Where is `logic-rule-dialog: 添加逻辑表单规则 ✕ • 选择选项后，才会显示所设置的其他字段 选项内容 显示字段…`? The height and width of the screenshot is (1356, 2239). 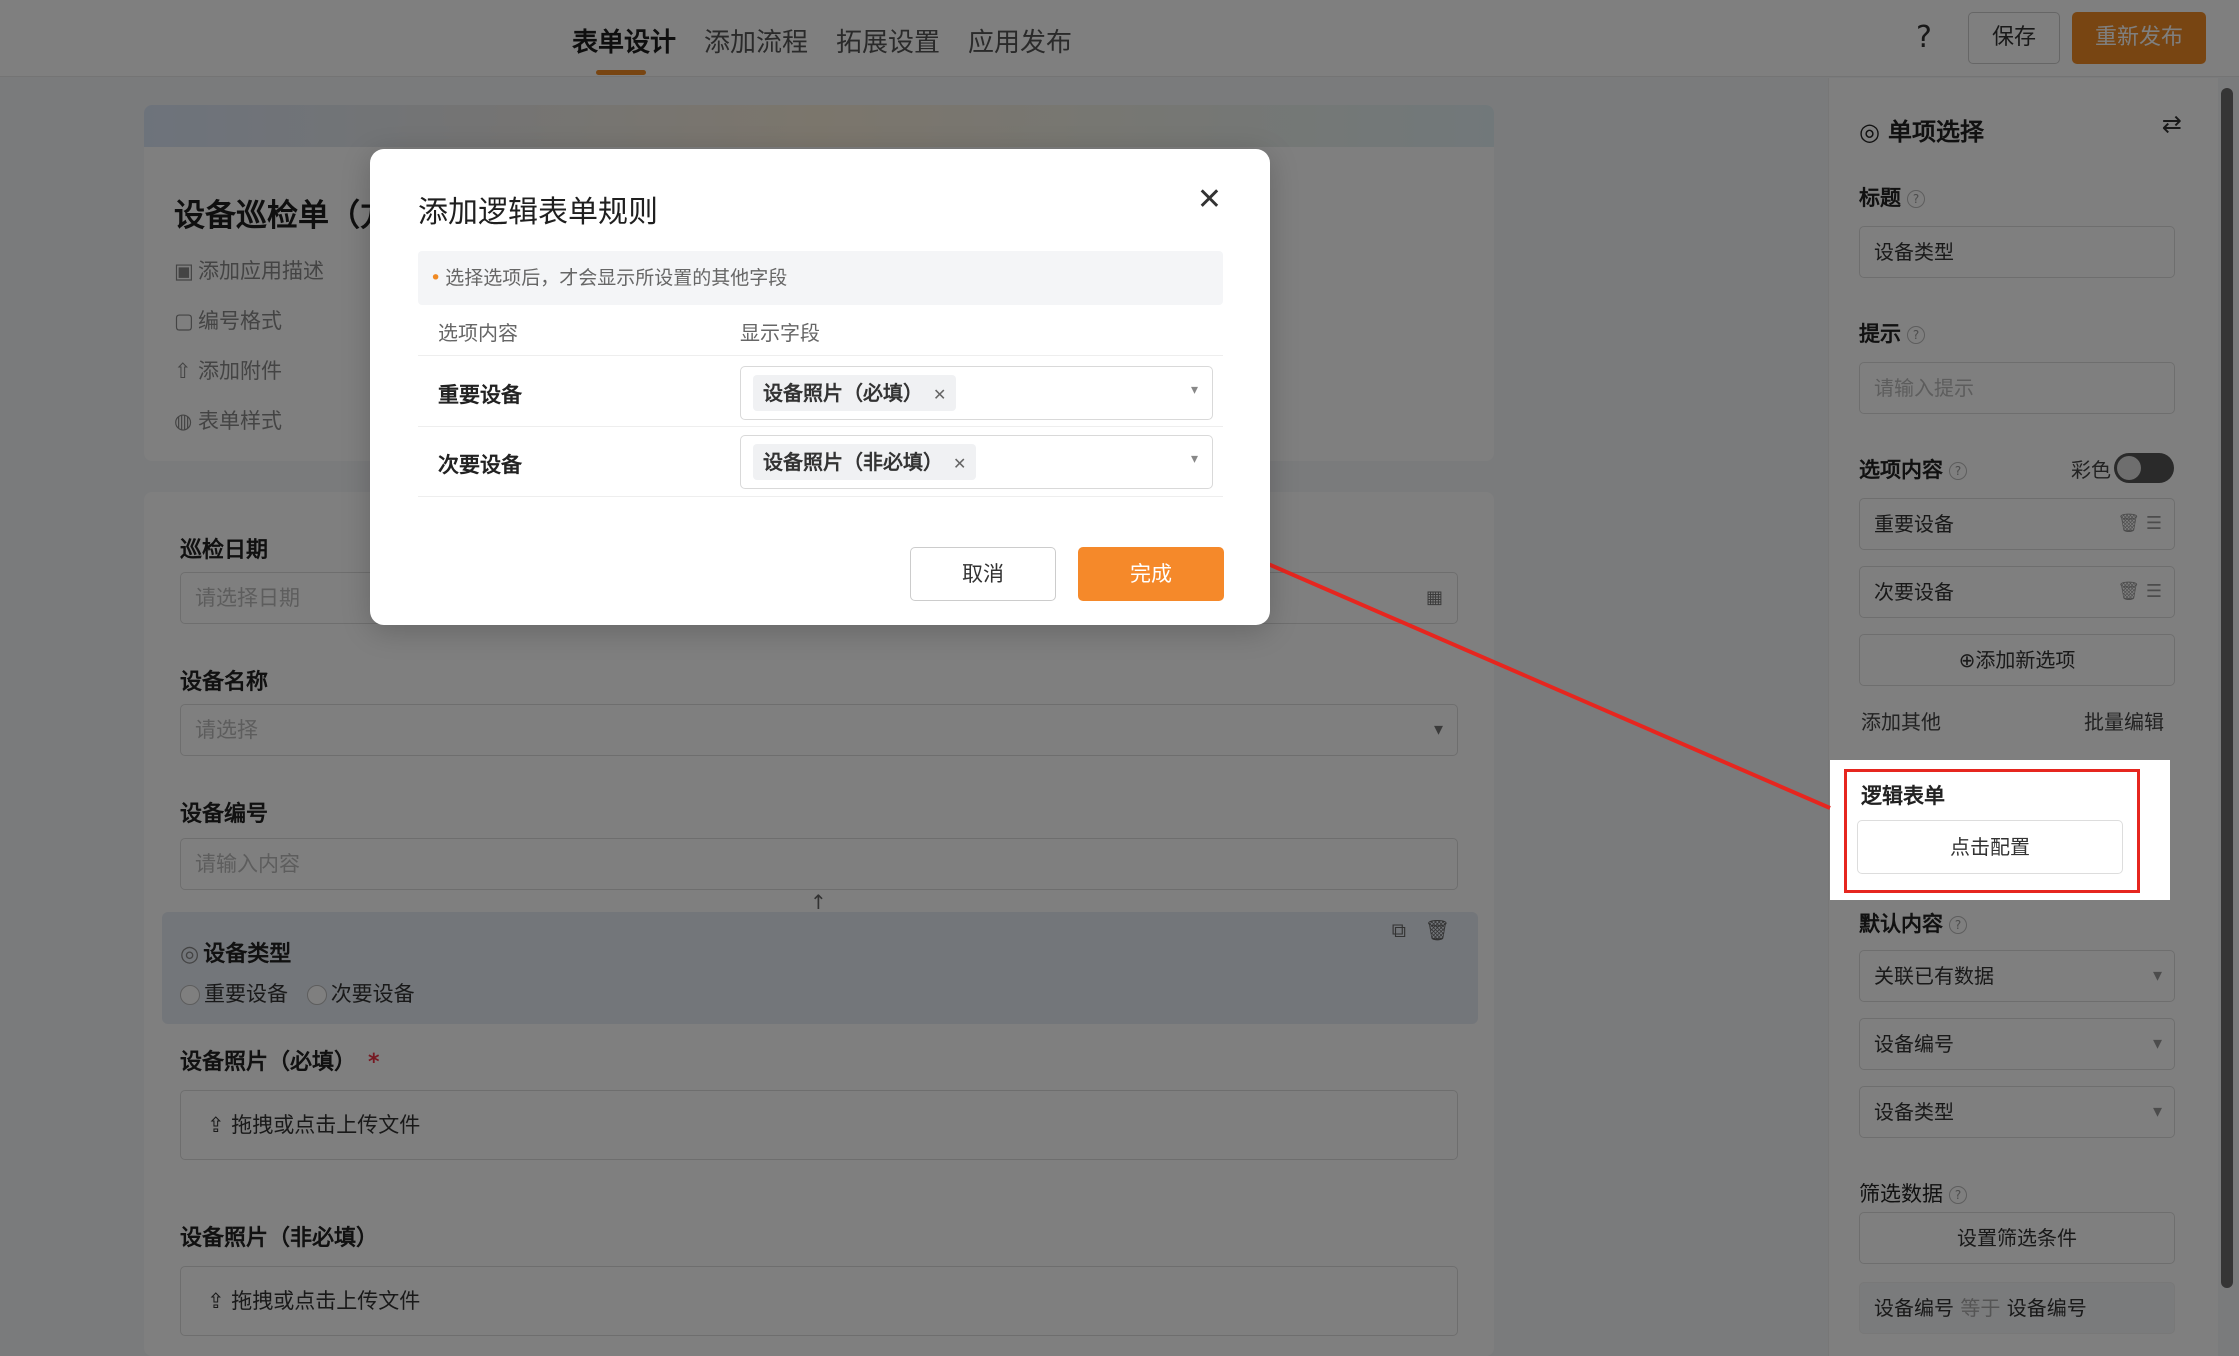 logic-rule-dialog: 添加逻辑表单规则 ✕ • 选择选项后，才会显示所设置的其他字段 选项内容 显示字段… is located at coordinates (820, 387).